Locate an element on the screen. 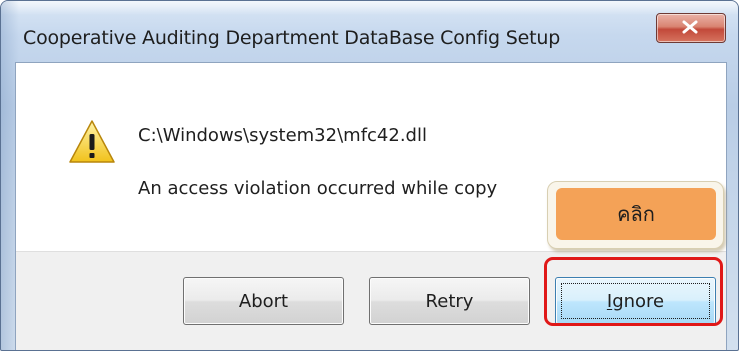  error-message-text: An access violation occurred while copy is located at coordinates (318, 188).